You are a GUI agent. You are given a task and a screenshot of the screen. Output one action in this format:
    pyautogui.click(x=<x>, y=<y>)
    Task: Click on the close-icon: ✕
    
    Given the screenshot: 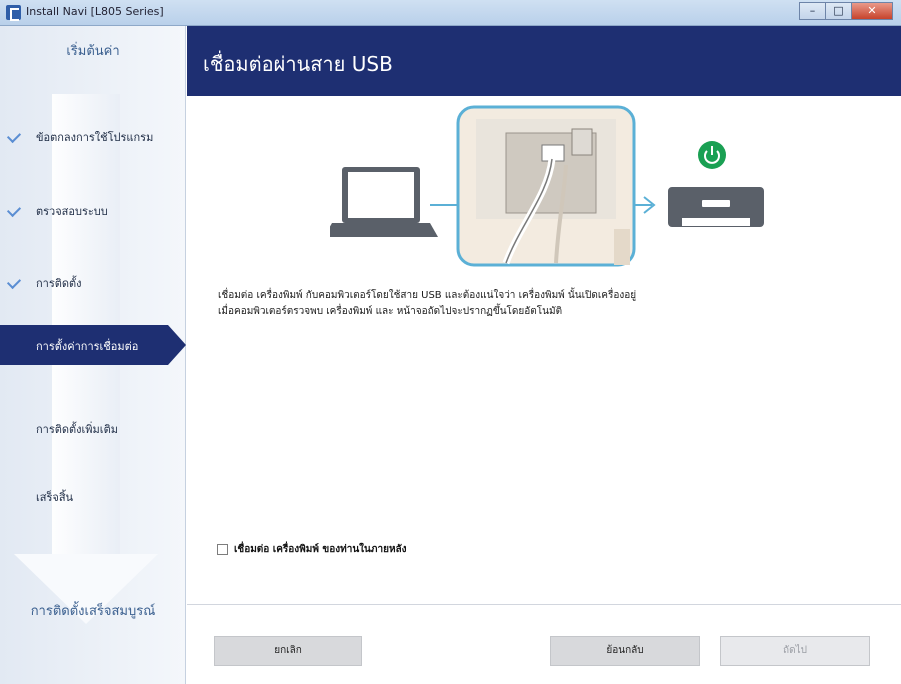 What is the action you would take?
    pyautogui.click(x=872, y=10)
    